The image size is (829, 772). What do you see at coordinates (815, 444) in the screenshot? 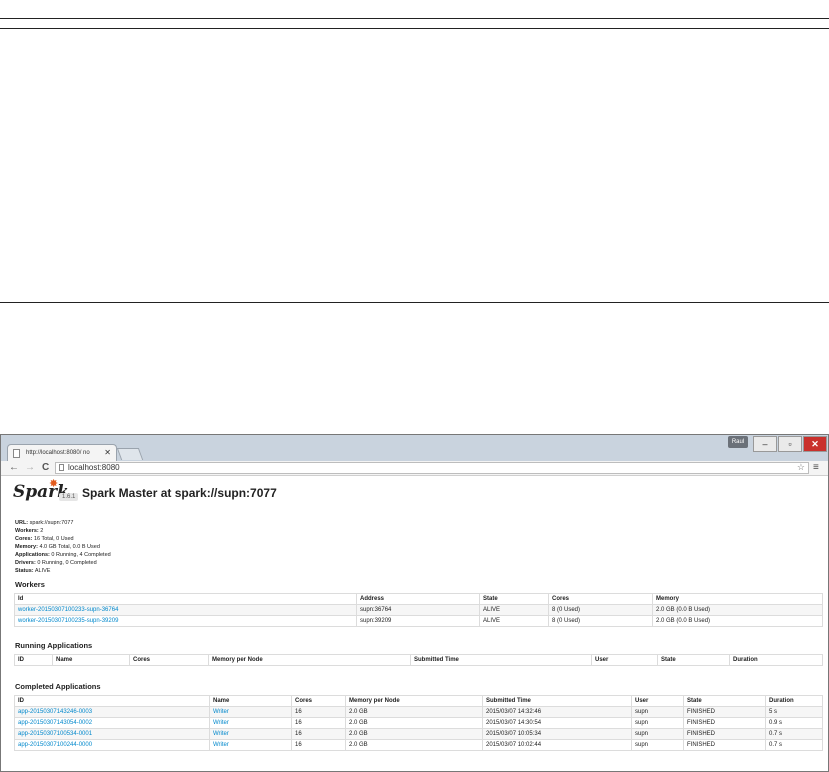
I see `close-window-button: ✕` at bounding box center [815, 444].